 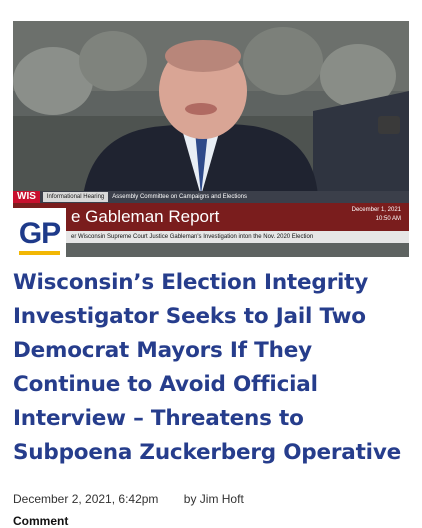 What do you see at coordinates (376, 215) in the screenshot?
I see `chyron-datetime: December 1, 2021 10:50 AM` at bounding box center [376, 215].